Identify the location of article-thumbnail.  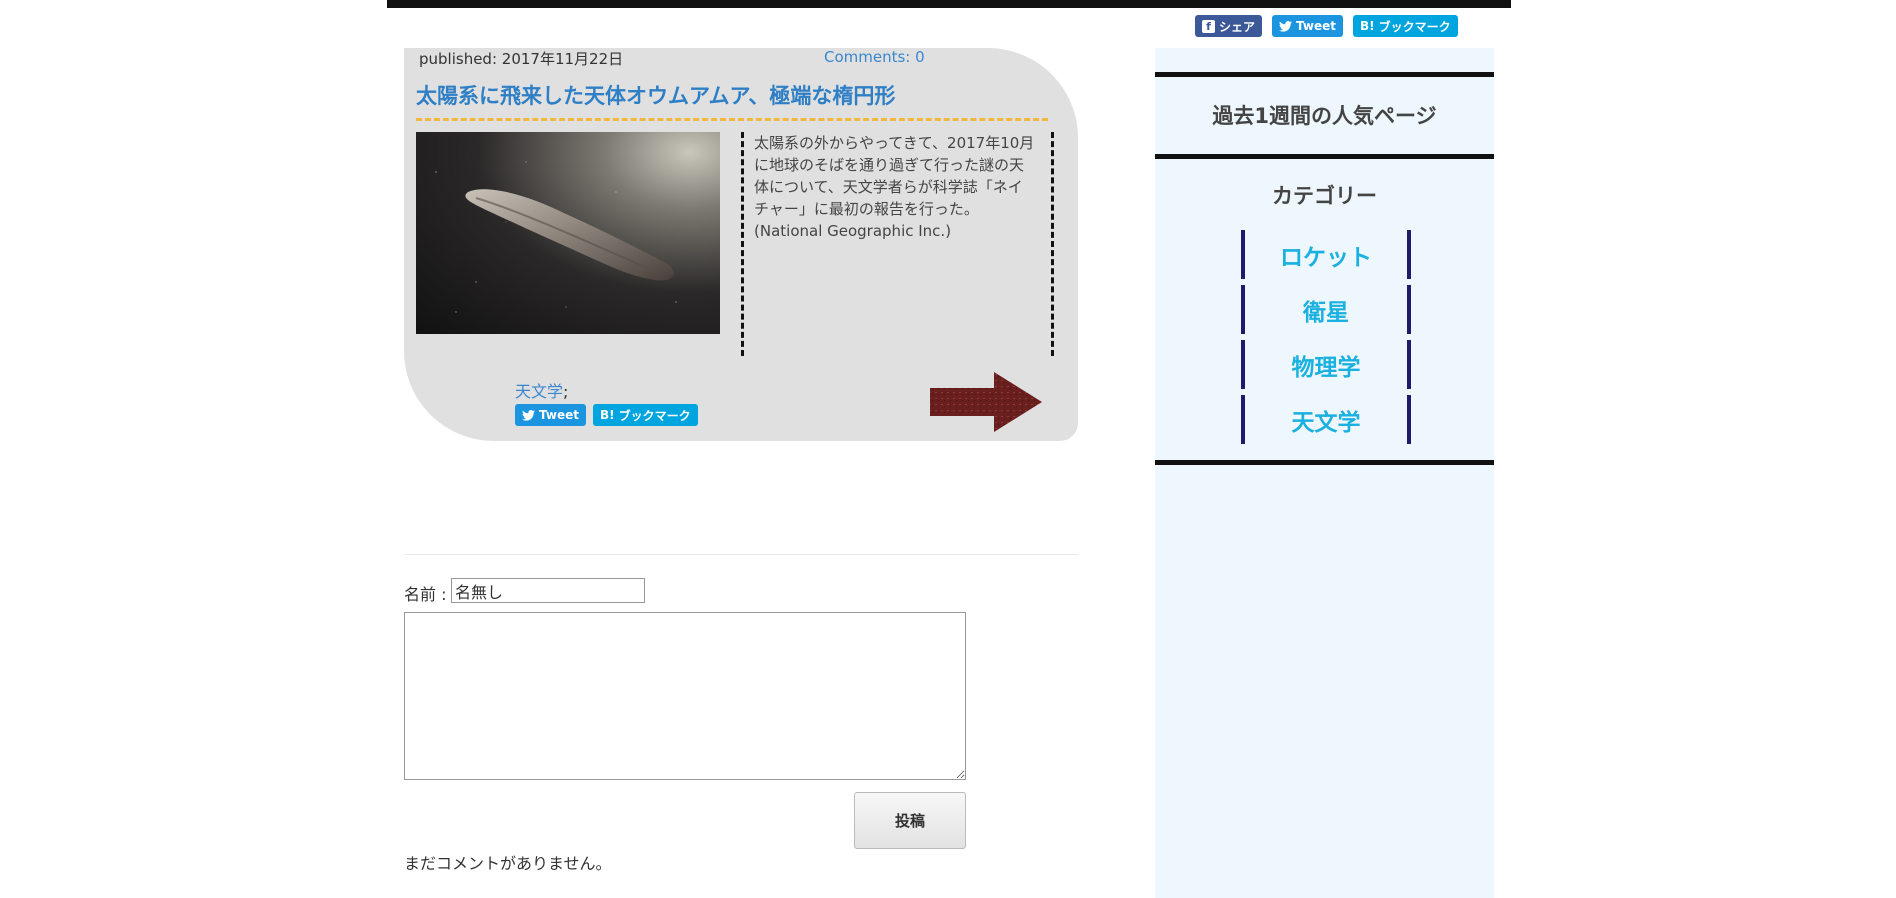
(568, 233).